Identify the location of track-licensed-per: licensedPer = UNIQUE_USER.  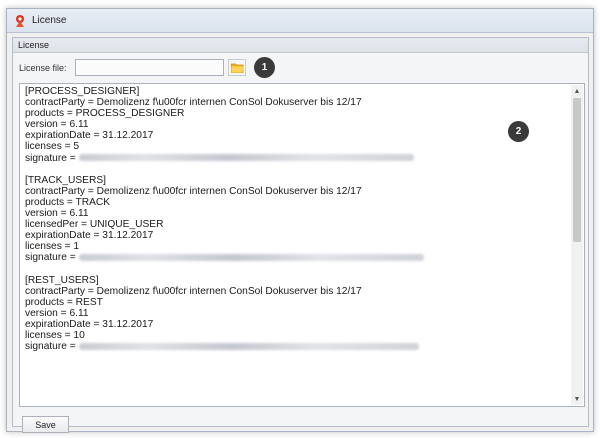
(94, 225).